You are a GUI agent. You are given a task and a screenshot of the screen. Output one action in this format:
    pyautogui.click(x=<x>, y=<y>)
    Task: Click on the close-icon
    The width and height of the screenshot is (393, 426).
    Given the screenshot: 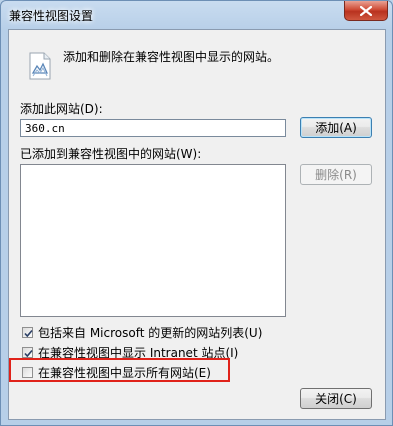 What is the action you would take?
    pyautogui.click(x=366, y=10)
    